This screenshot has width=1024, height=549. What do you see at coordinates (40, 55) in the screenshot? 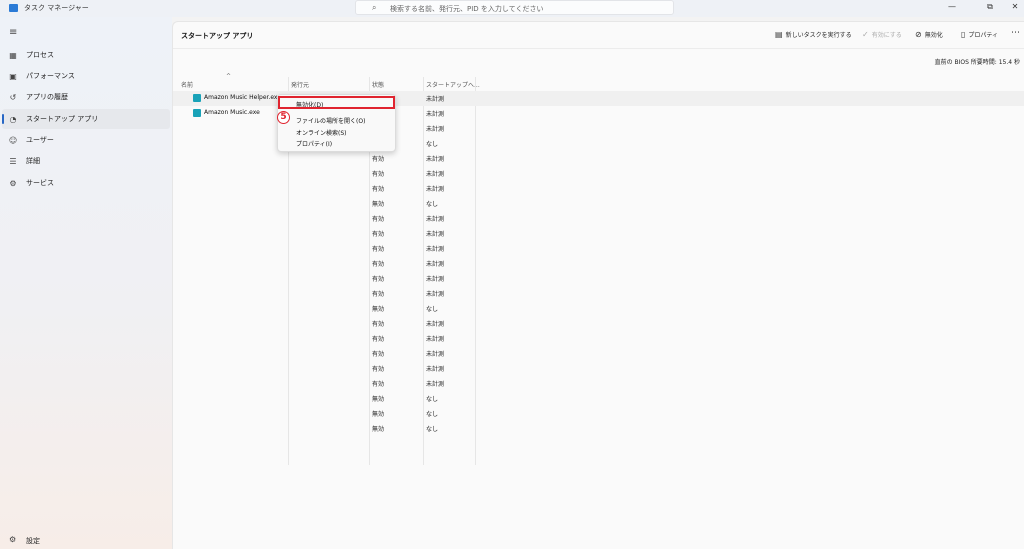
I see `sidebar-item-label: プロセス` at bounding box center [40, 55].